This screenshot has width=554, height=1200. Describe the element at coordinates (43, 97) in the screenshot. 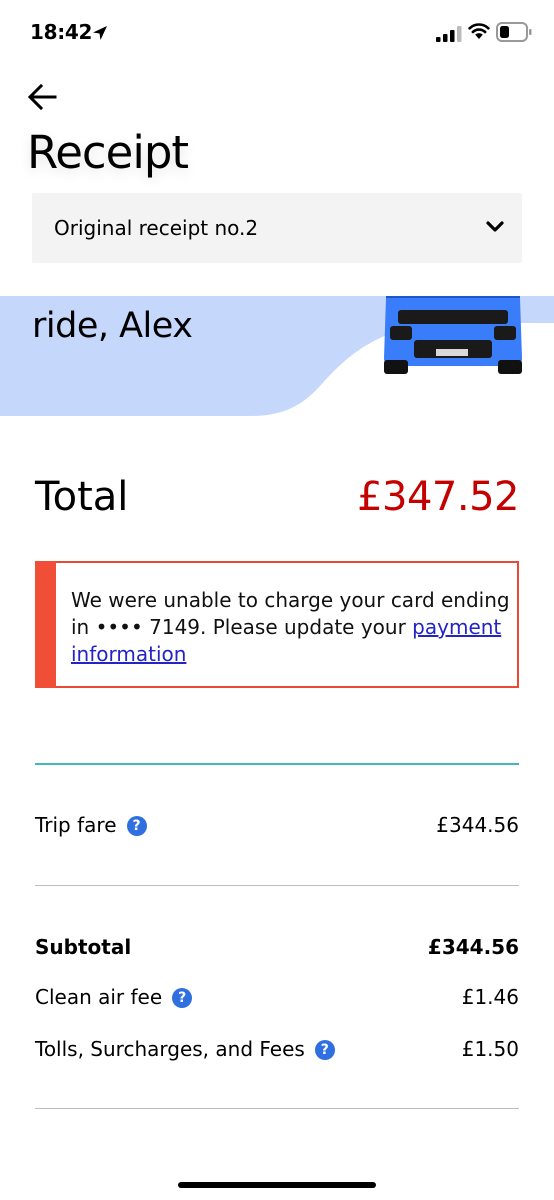

I see `back-arrow-icon` at that location.